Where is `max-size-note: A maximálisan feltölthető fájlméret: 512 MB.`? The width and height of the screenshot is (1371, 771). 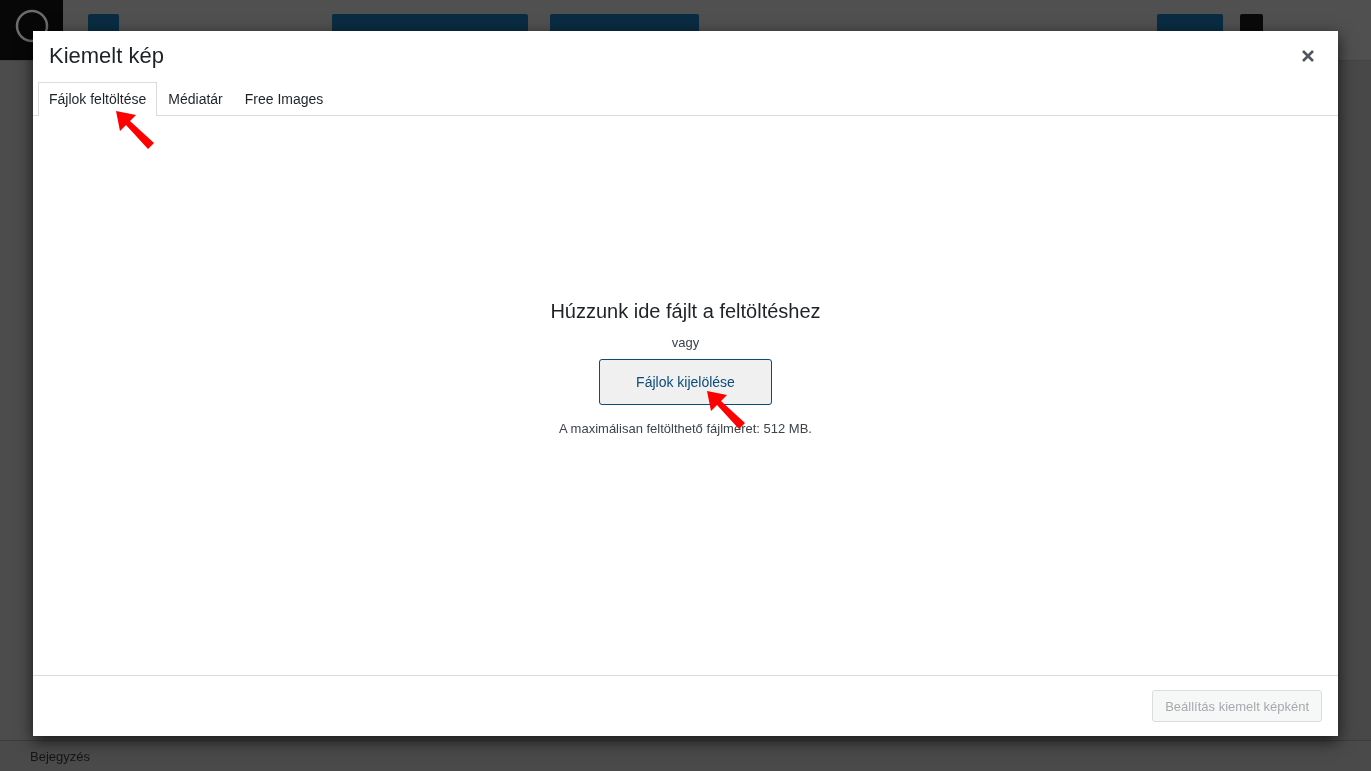 max-size-note: A maximálisan feltölthető fájlméret: 512 MB. is located at coordinates (685, 428).